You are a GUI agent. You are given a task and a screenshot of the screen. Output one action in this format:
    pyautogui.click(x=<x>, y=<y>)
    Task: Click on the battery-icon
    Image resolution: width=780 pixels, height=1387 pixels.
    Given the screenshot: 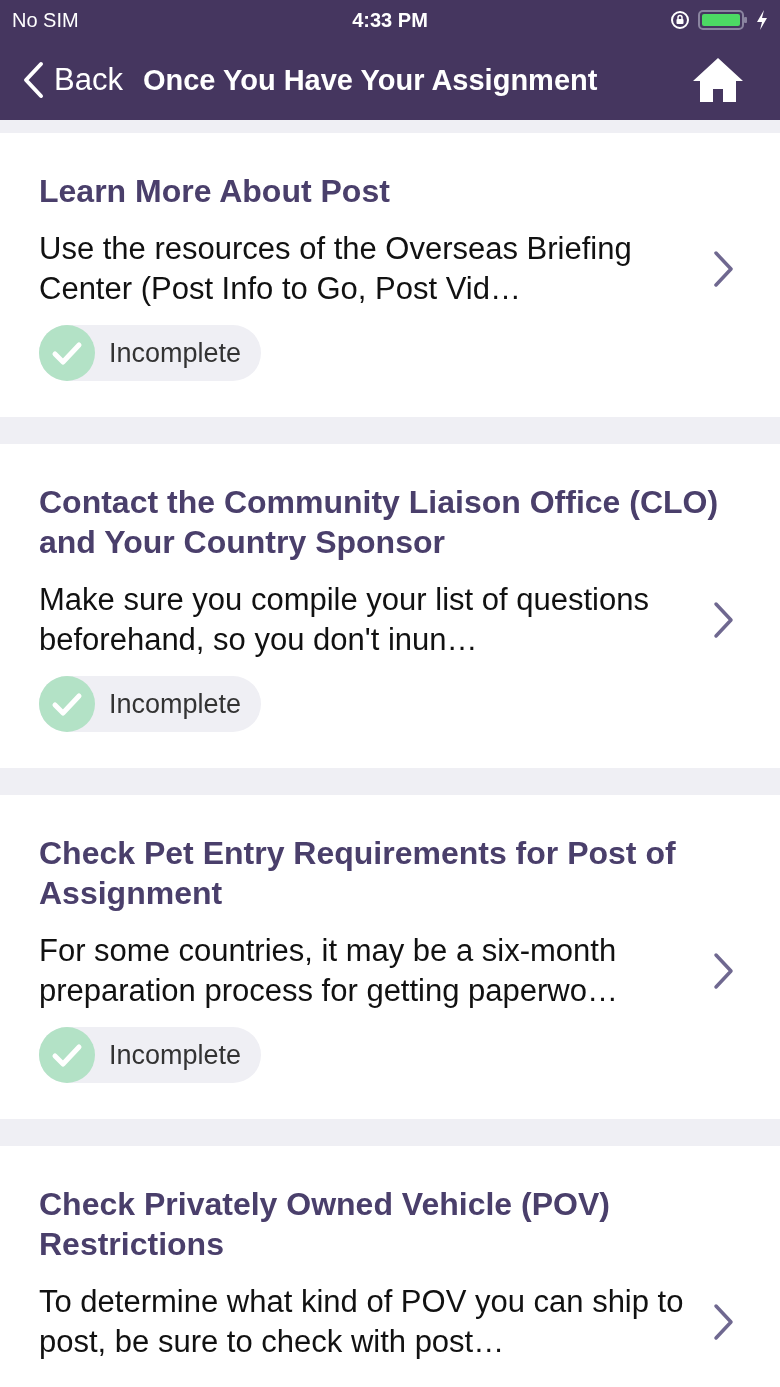 What is the action you would take?
    pyautogui.click(x=723, y=20)
    